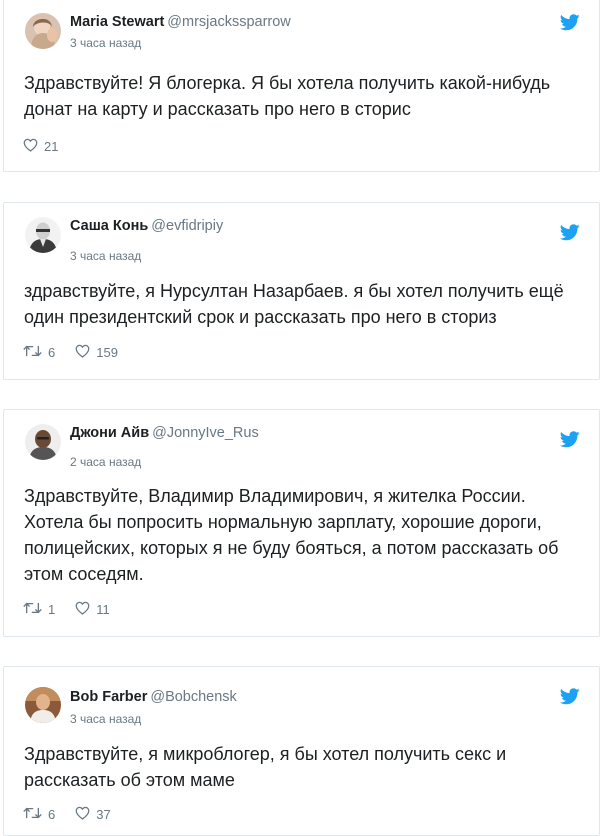 This screenshot has height=836, width=603. I want to click on display-name: Джони Айв, so click(109, 433).